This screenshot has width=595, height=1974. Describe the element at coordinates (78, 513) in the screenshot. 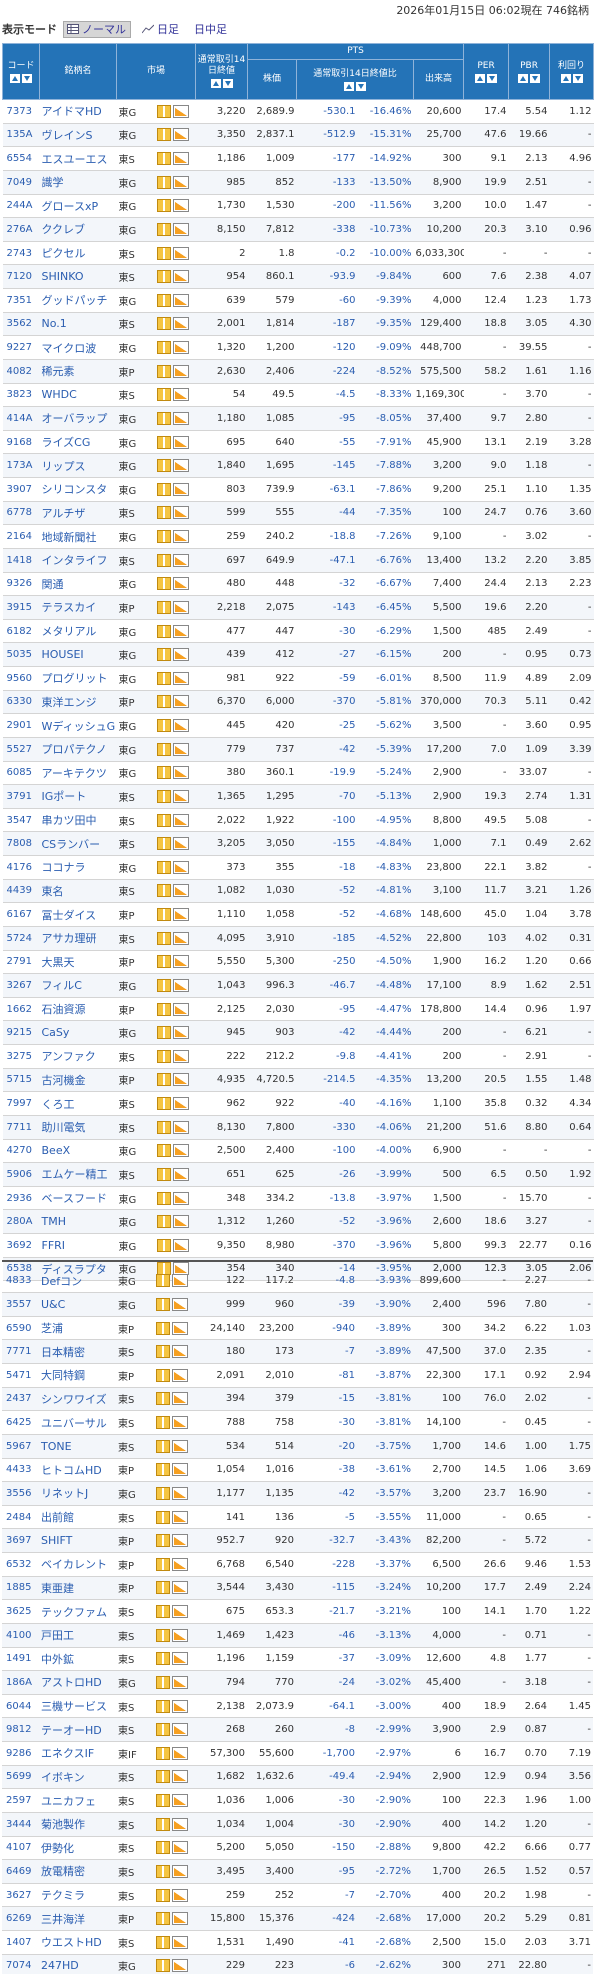

I see `stock-name-link: アルチザ` at that location.